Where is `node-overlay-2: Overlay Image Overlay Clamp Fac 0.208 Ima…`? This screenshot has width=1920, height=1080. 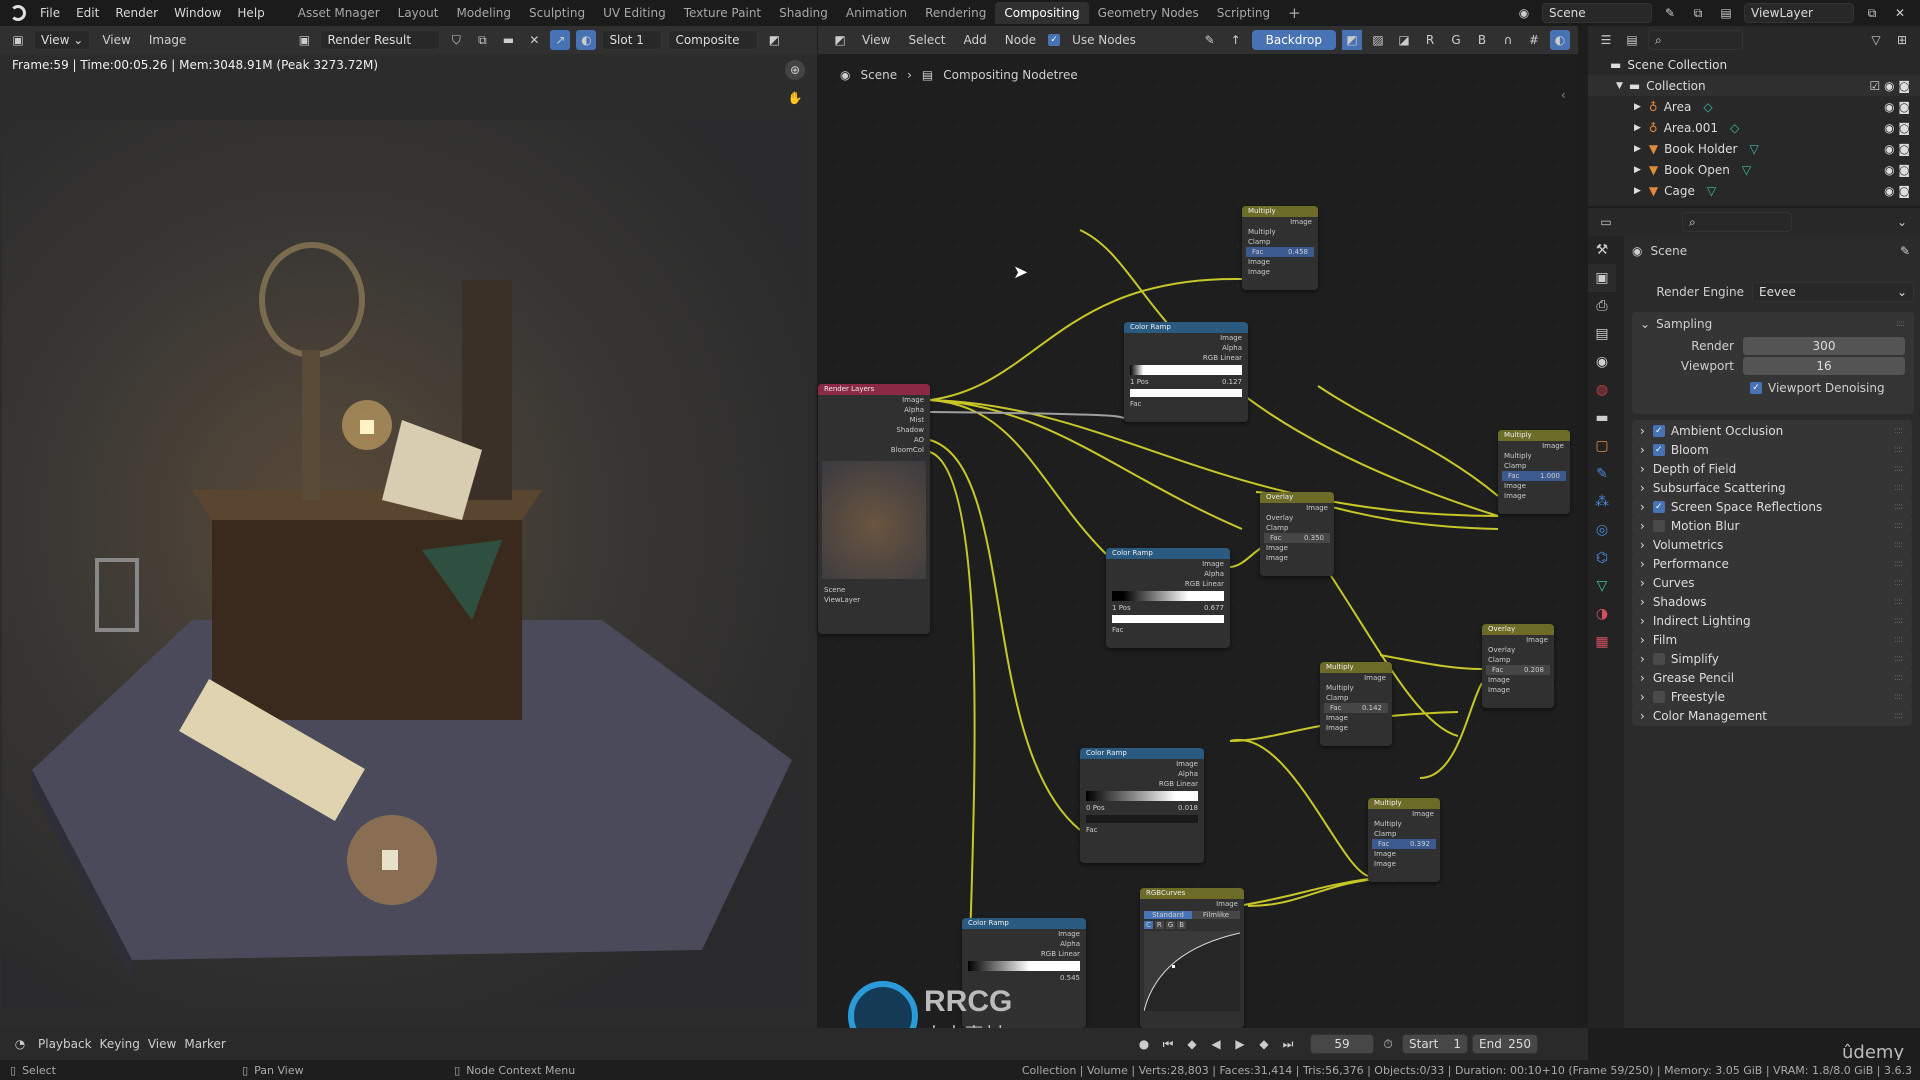
node-overlay-2: Overlay Image Overlay Clamp Fac 0.208 Ima… is located at coordinates (1518, 666).